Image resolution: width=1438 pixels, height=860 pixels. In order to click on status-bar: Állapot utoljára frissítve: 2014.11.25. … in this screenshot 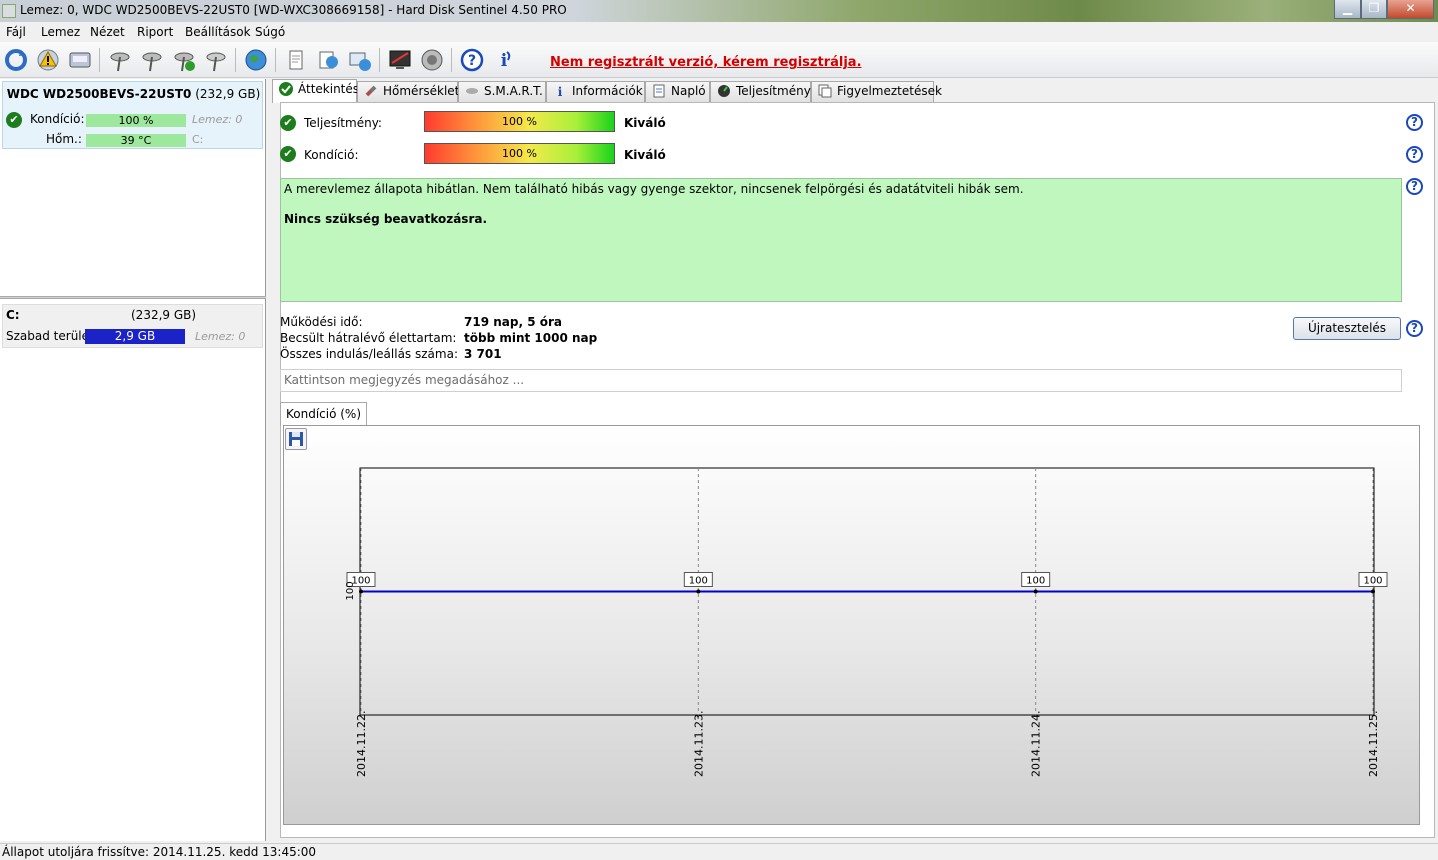, I will do `click(719, 851)`.